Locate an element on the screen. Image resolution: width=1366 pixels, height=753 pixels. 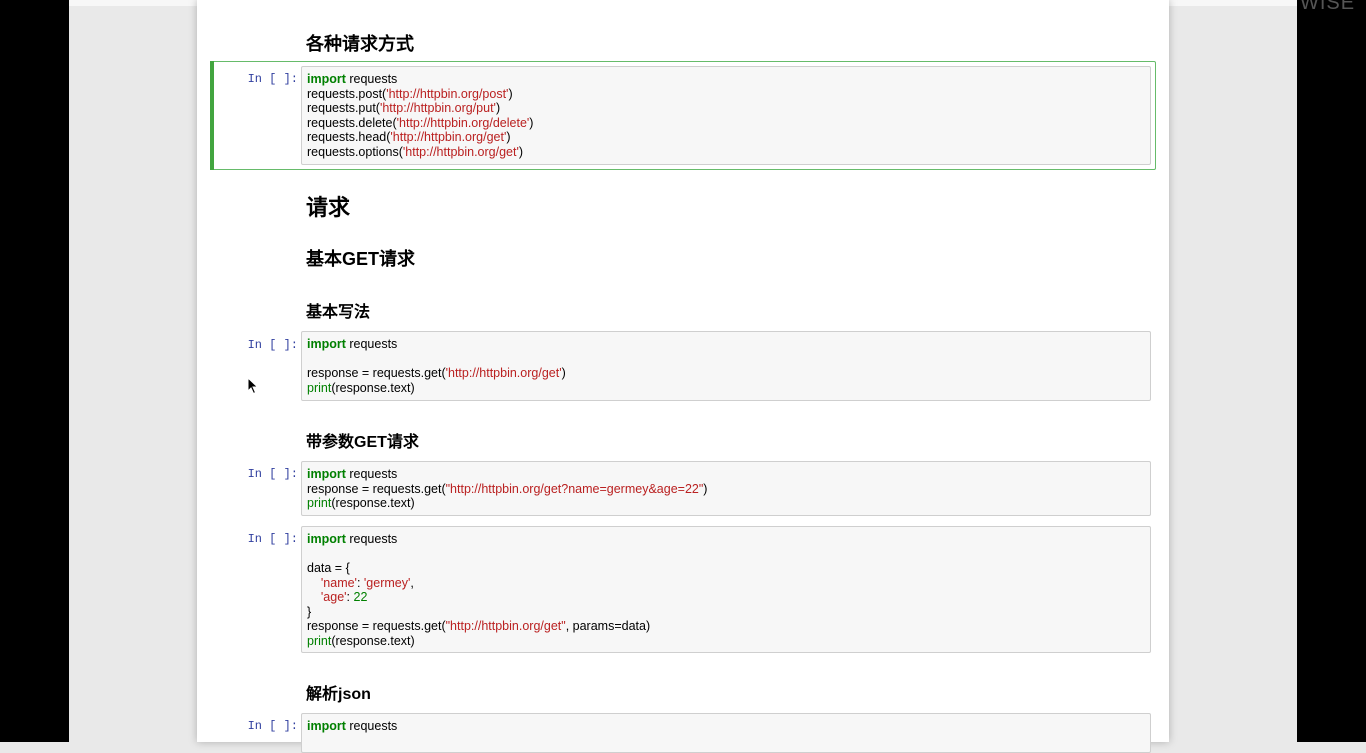
code-token: data = { is located at coordinates (328, 568).